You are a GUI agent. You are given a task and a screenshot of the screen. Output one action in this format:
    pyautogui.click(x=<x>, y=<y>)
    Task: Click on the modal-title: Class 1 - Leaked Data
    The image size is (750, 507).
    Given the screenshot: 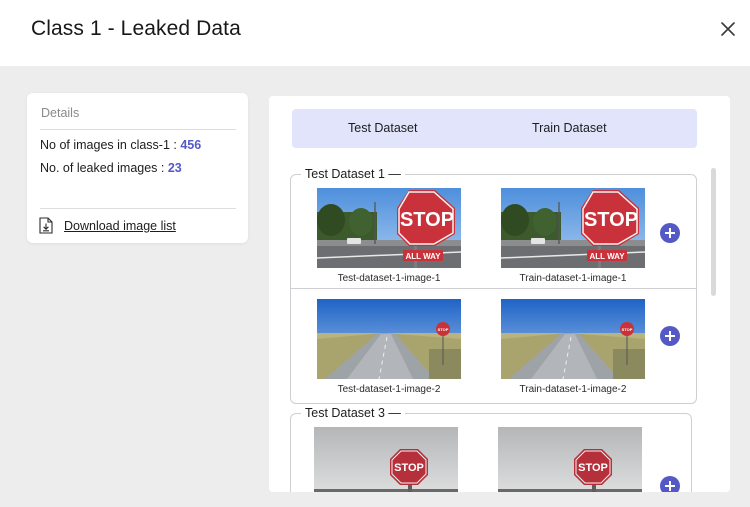 What is the action you would take?
    pyautogui.click(x=136, y=28)
    